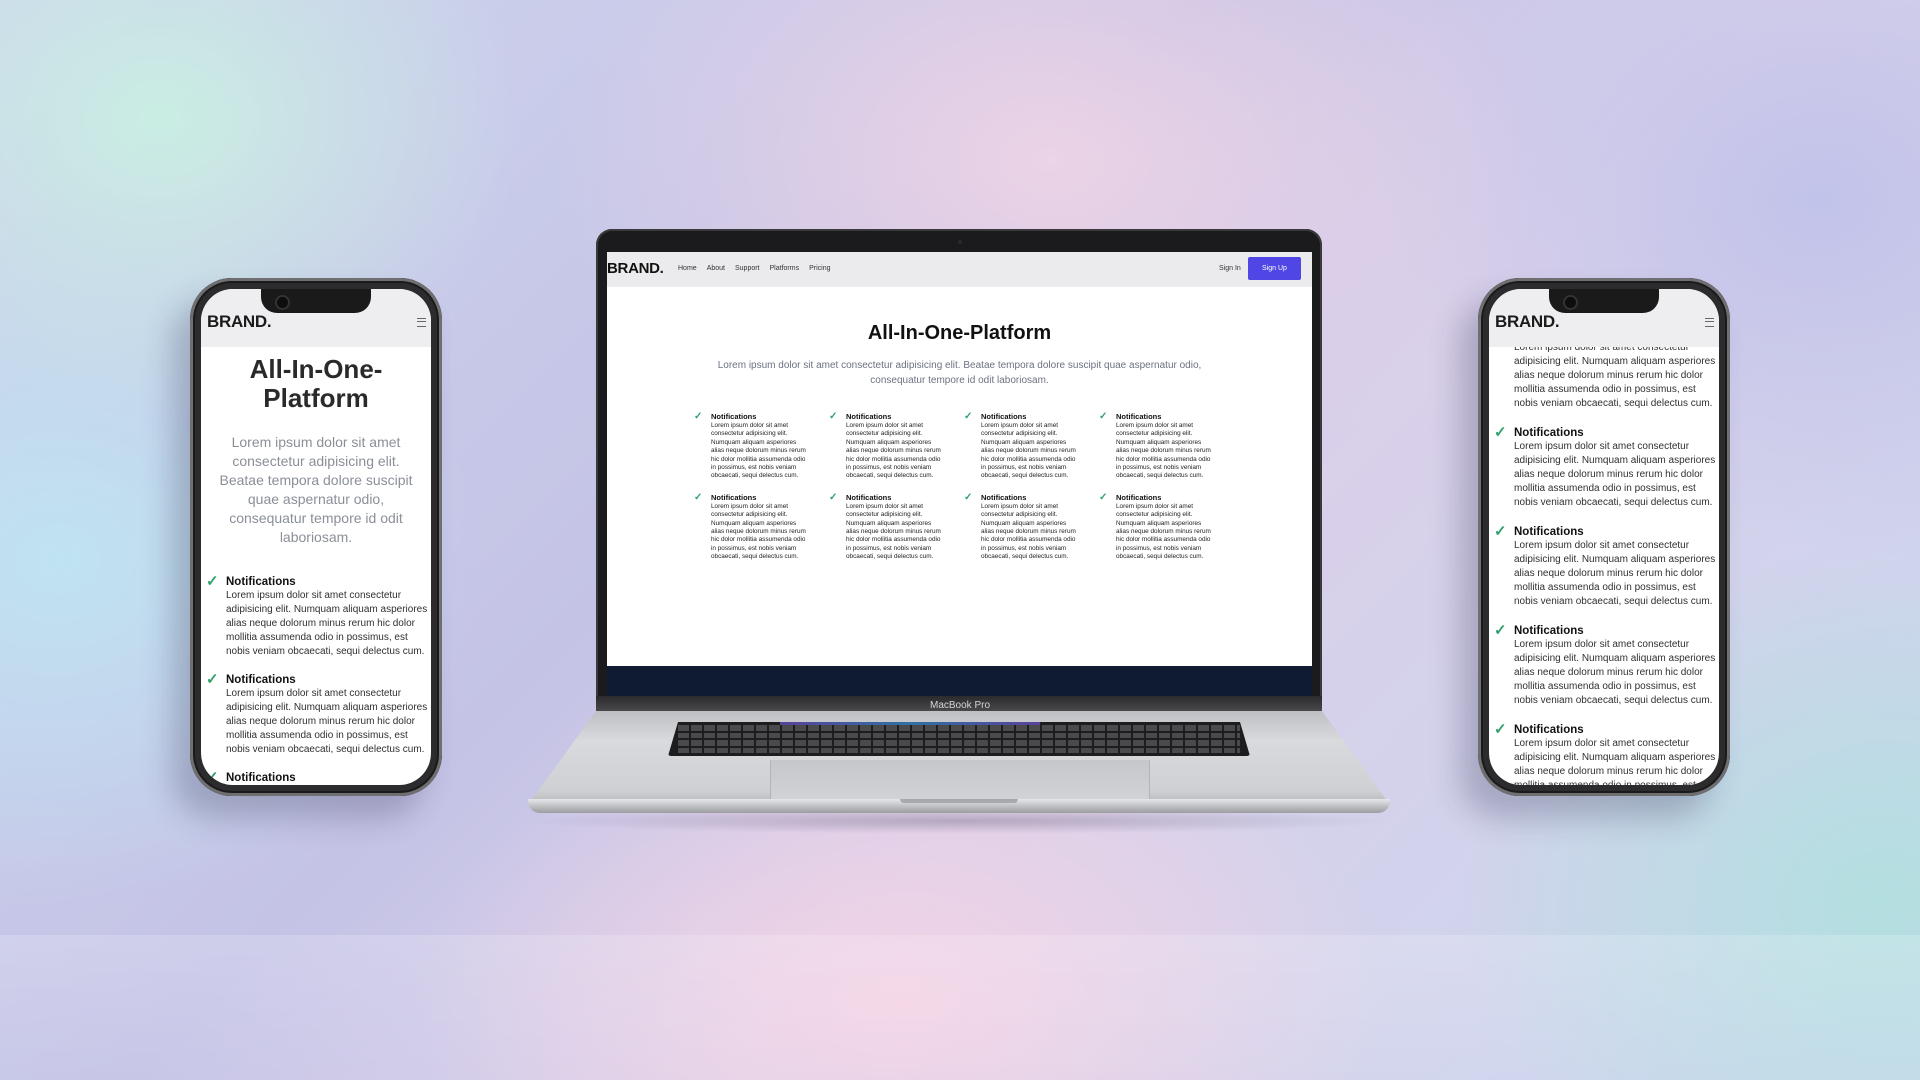 Image resolution: width=1920 pixels, height=1080 pixels. Describe the element at coordinates (316, 398) in the screenshot. I see `title-line-2: Platform` at that location.